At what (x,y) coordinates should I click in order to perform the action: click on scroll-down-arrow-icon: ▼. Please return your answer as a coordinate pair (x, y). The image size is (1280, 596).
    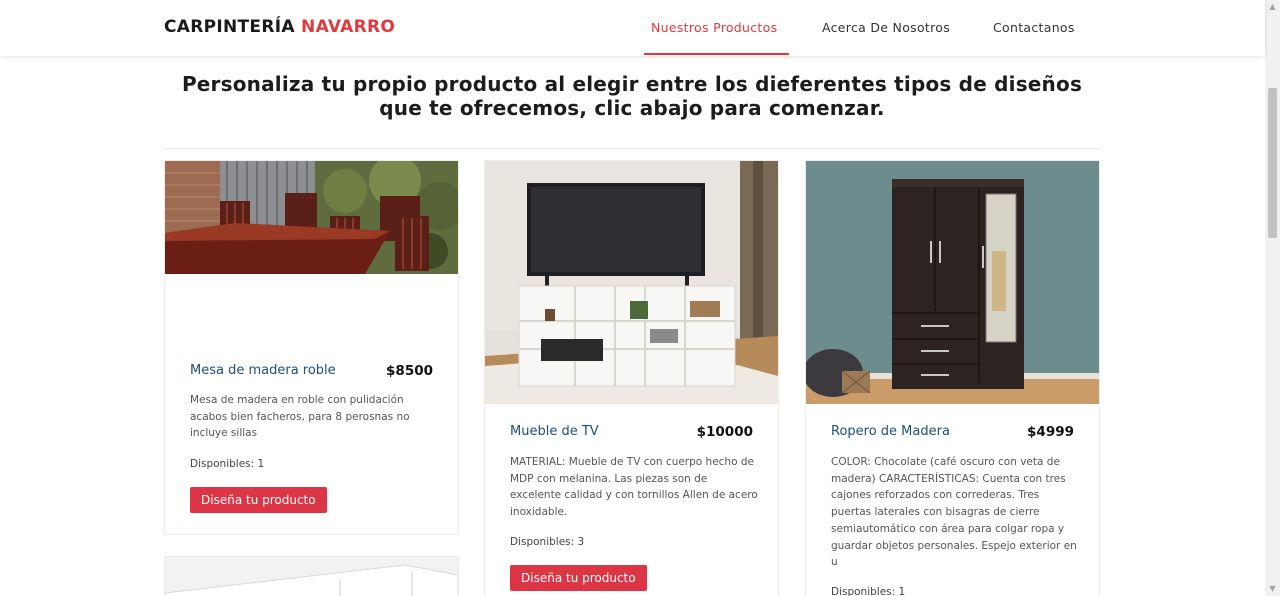
    Looking at the image, I should click on (1272, 589).